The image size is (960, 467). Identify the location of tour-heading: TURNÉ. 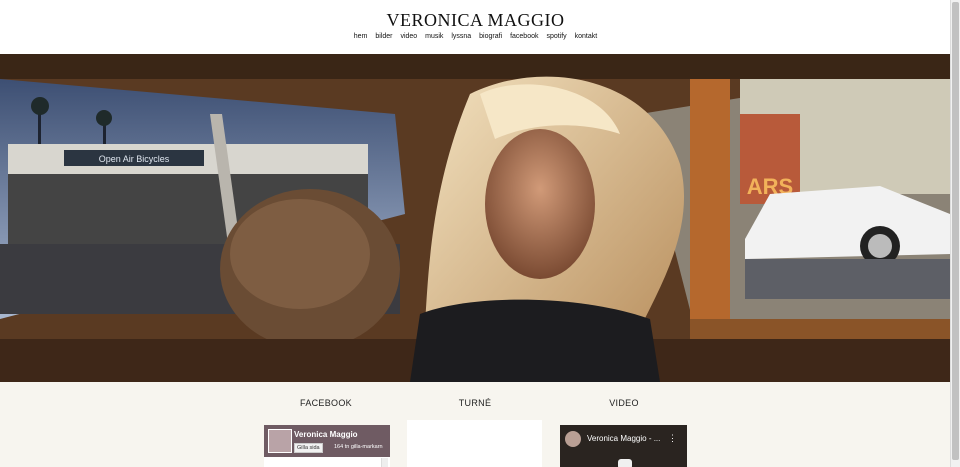
(475, 403).